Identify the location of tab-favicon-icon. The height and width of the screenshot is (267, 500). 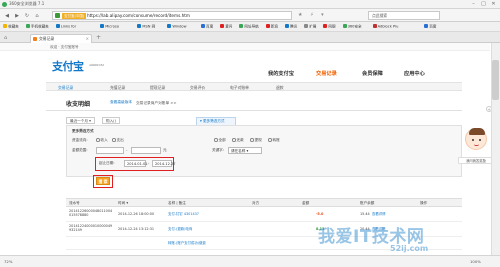
(35, 39).